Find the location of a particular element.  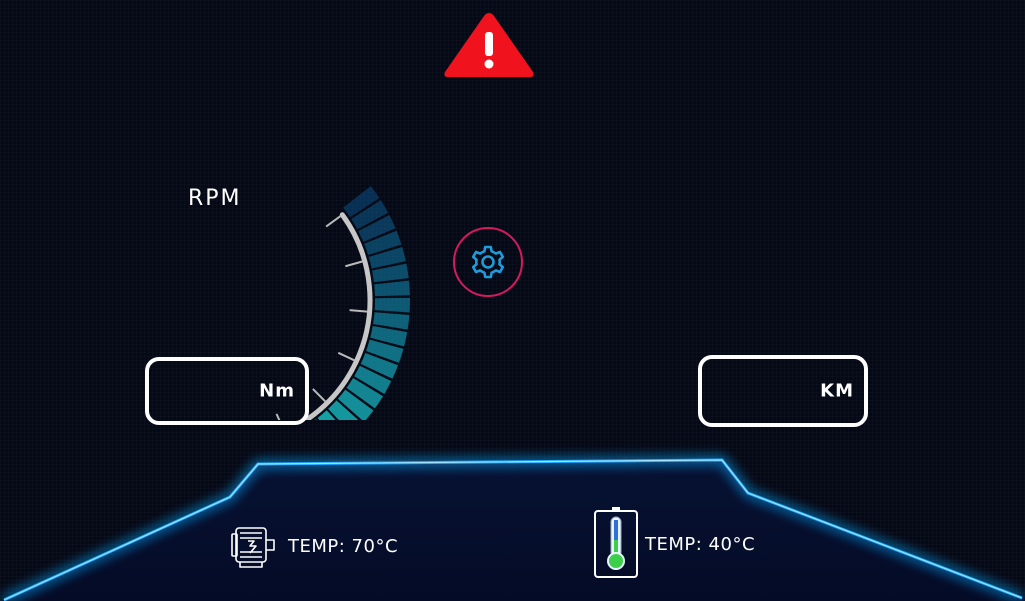

motor-icon is located at coordinates (253, 547).